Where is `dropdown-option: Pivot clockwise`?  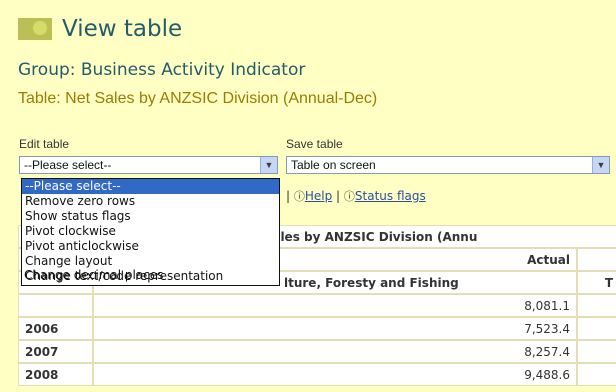
dropdown-option: Pivot clockwise is located at coordinates (150, 231).